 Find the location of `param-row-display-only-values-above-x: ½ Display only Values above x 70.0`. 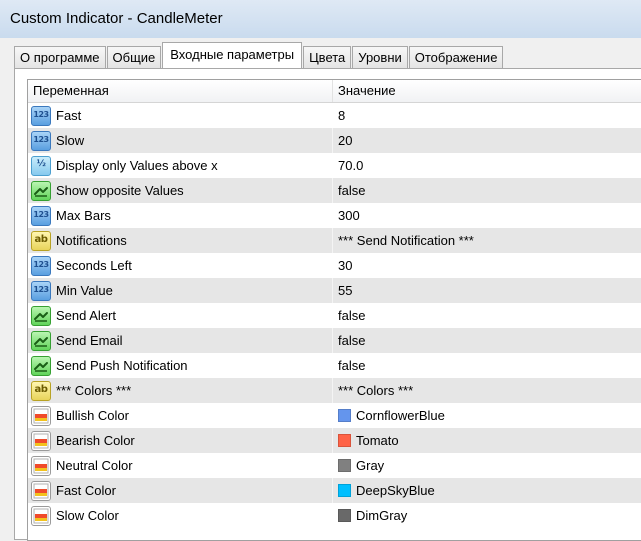

param-row-display-only-values-above-x: ½ Display only Values above x 70.0 is located at coordinates (334, 165).